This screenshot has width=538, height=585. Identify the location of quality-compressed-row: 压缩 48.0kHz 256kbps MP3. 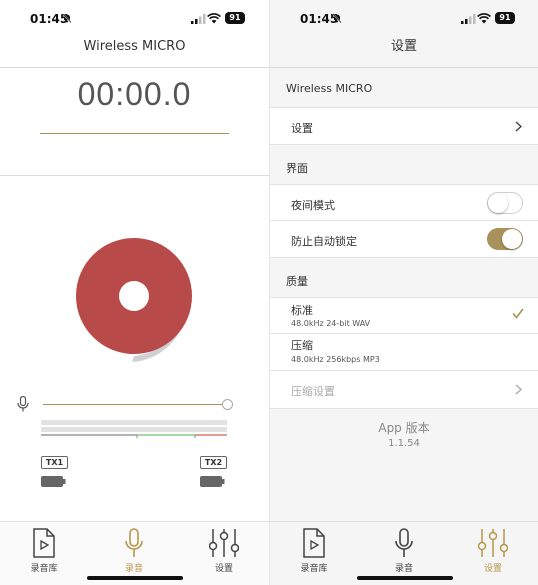
(404, 352).